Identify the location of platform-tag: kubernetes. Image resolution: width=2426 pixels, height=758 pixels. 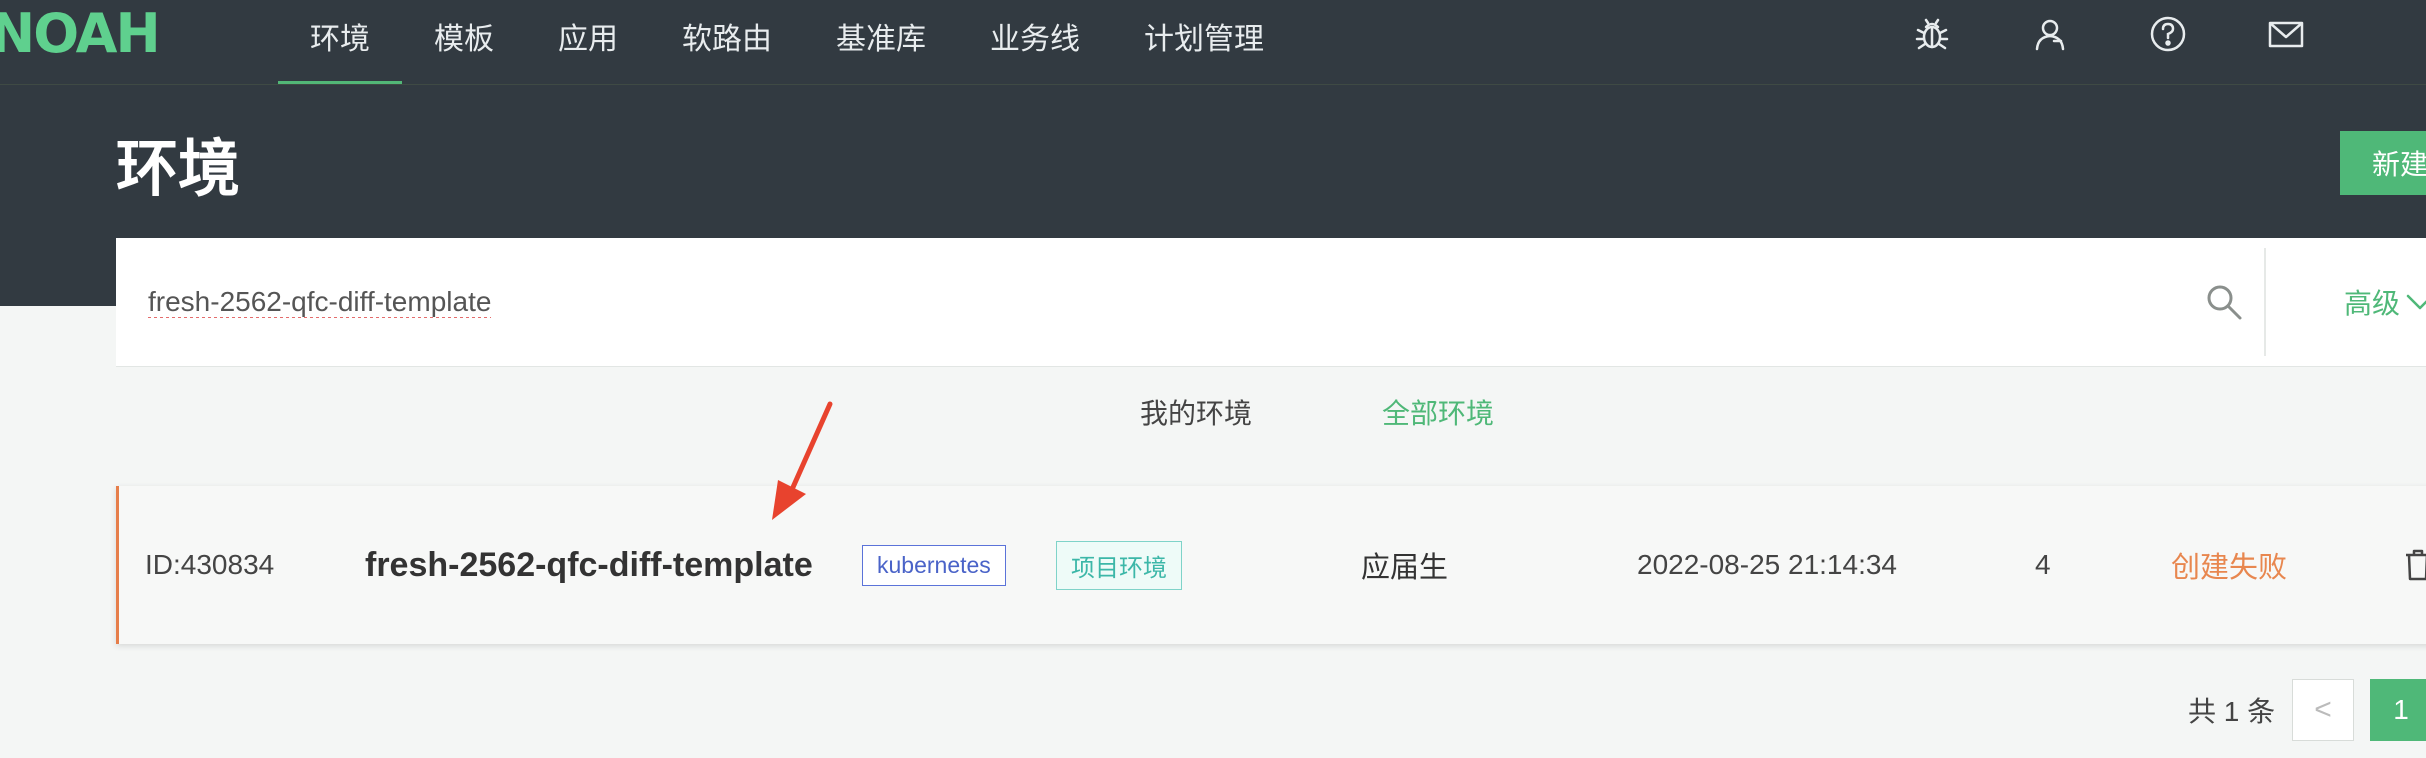
(934, 565).